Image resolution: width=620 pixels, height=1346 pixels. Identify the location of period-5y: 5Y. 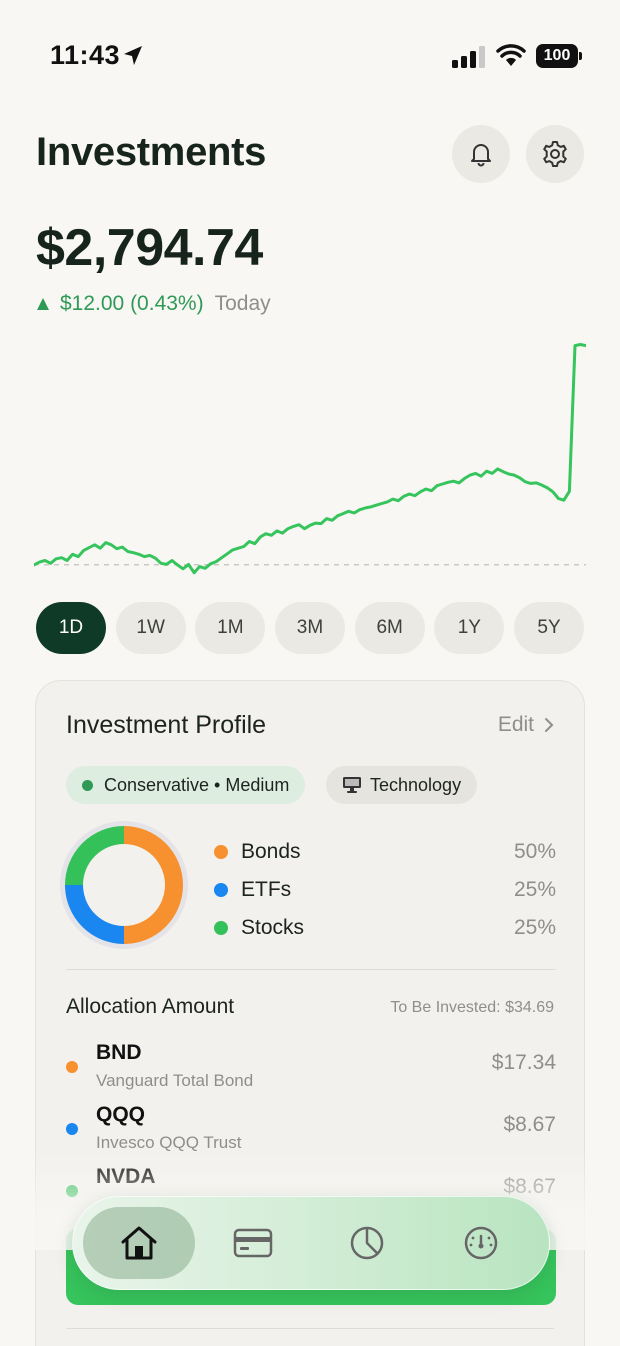
(549, 628).